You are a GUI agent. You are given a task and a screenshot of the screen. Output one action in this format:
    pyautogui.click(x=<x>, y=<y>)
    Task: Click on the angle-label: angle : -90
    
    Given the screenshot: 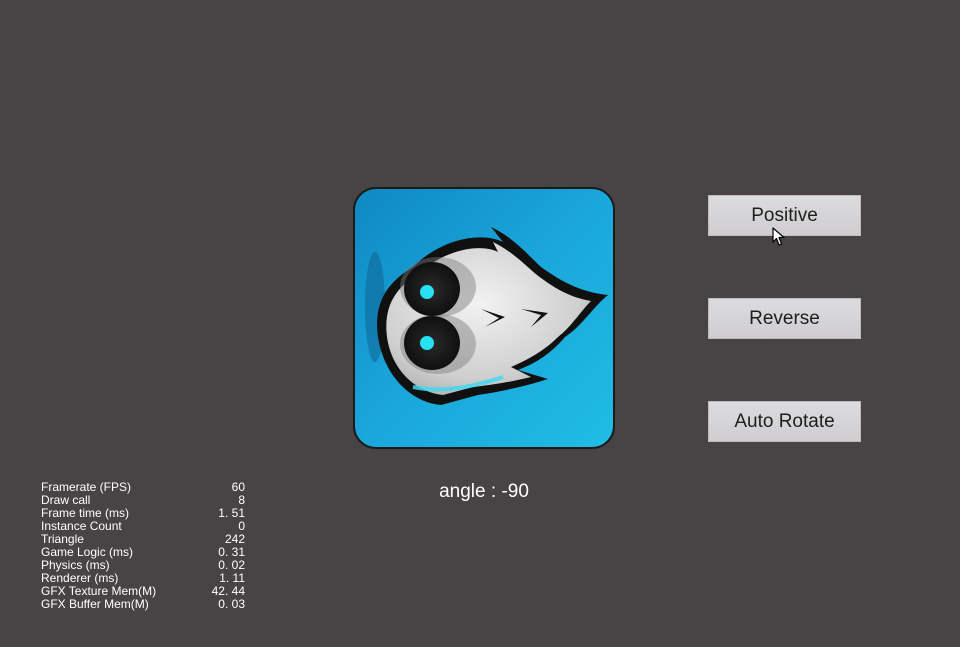 What is the action you would take?
    pyautogui.click(x=484, y=491)
    